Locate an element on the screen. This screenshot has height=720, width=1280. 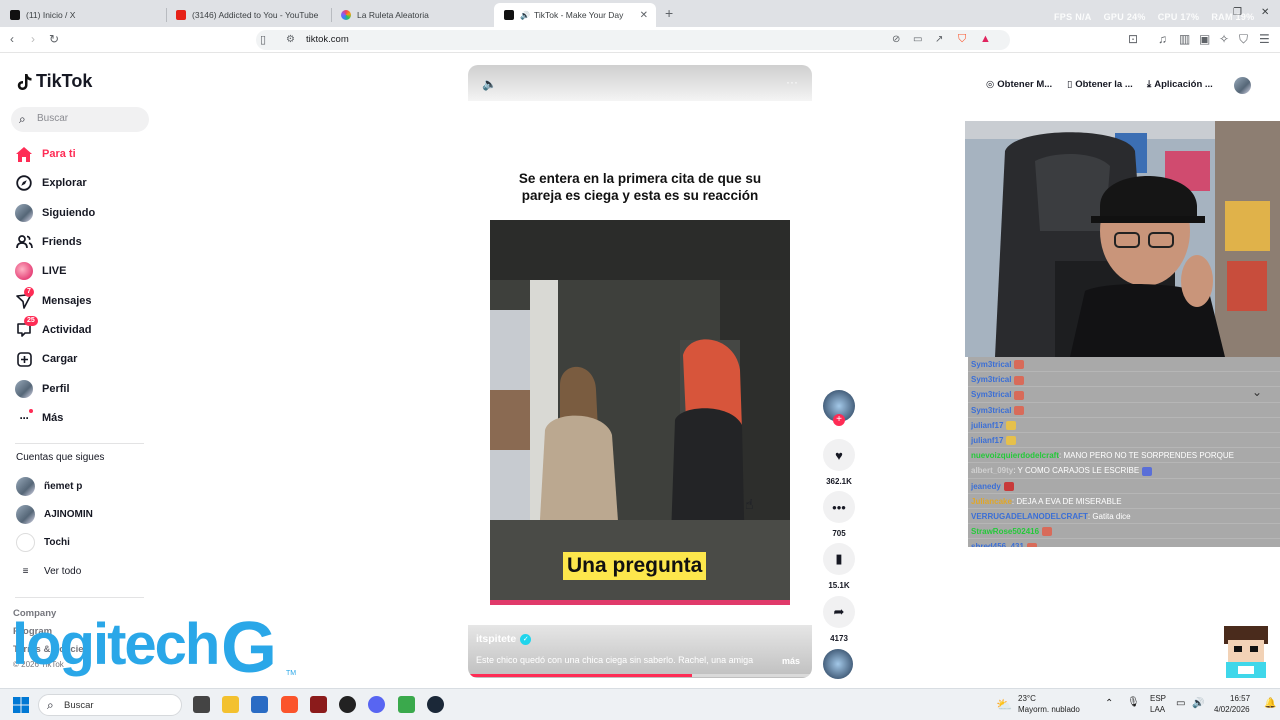
restore-window-icon: ❐ is located at coordinates (1237, 12).